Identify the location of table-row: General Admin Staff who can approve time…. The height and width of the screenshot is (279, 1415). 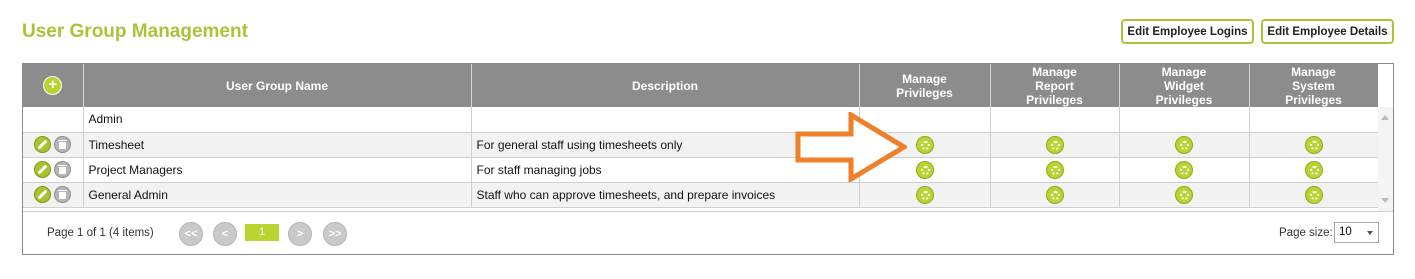
(701, 195).